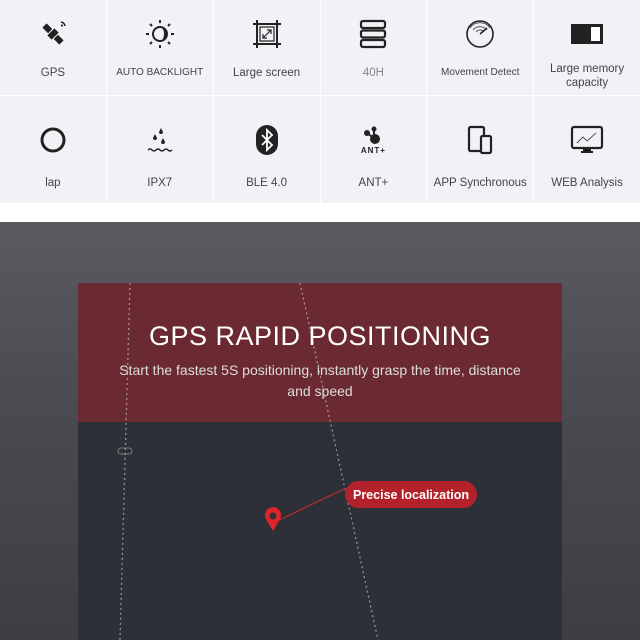 This screenshot has height=640, width=640. Describe the element at coordinates (587, 34) in the screenshot. I see `memory-icon` at that location.